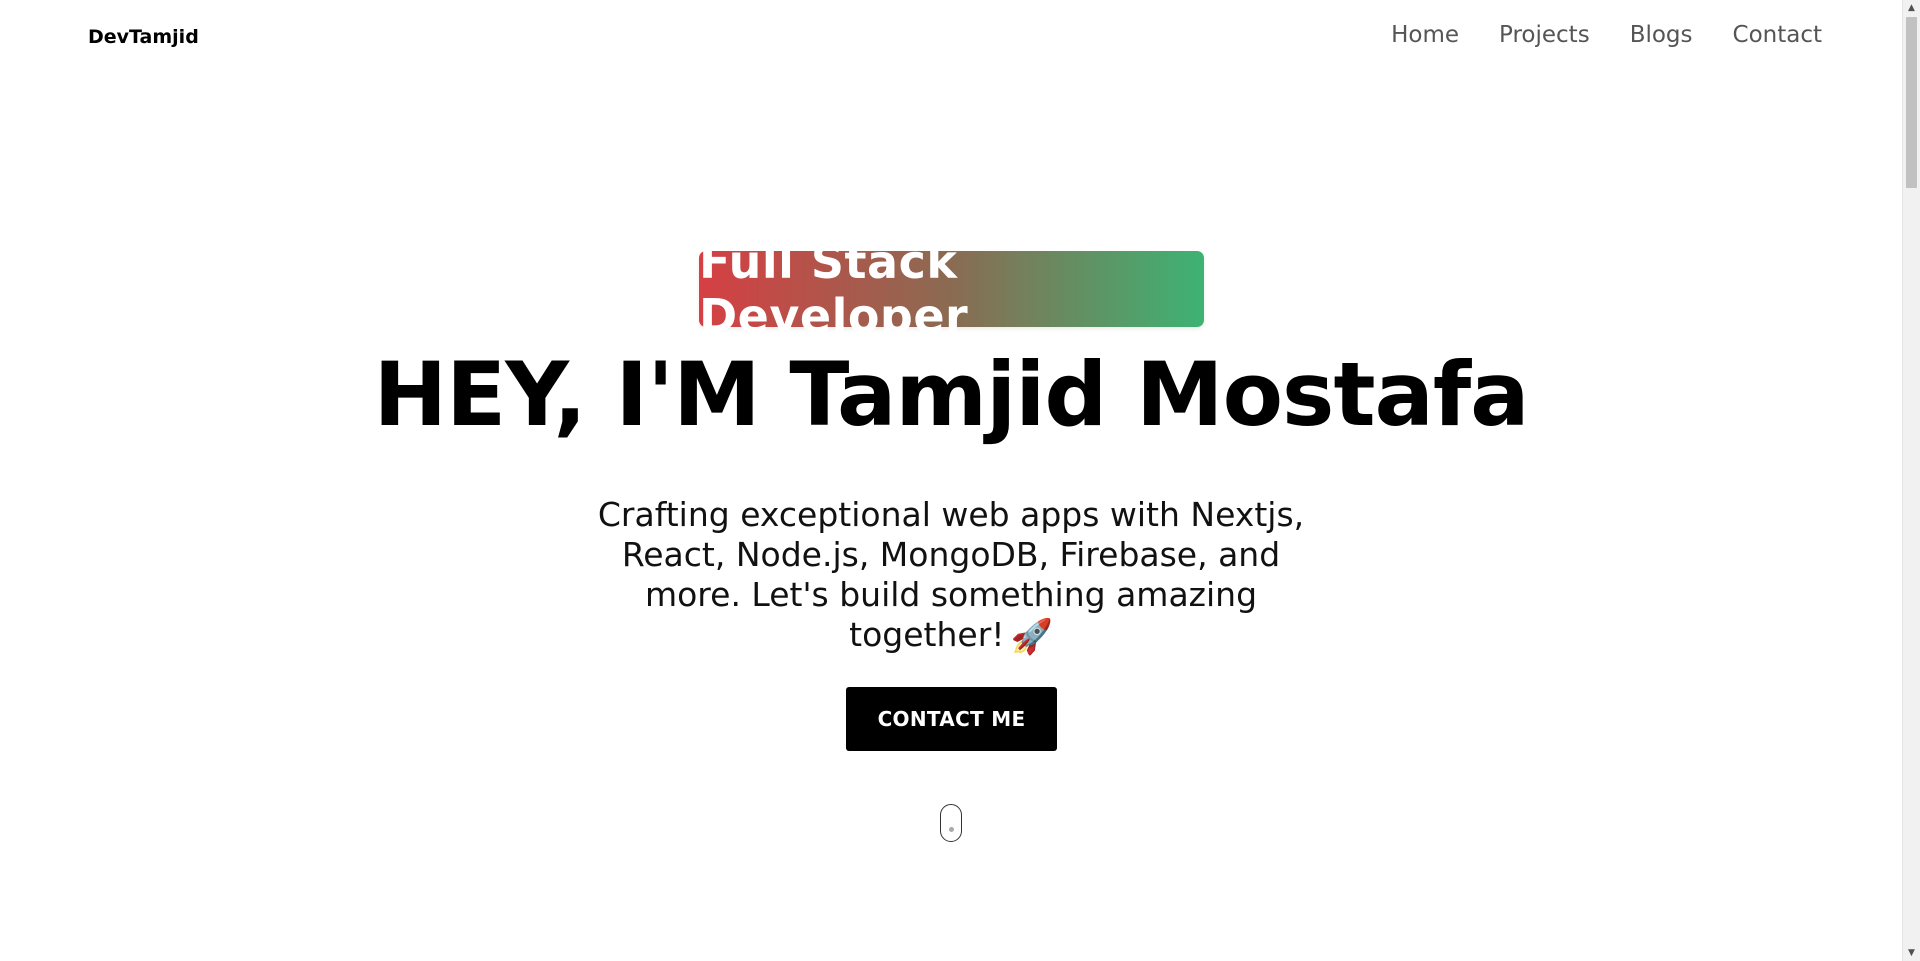 This screenshot has height=961, width=1920. Describe the element at coordinates (951, 394) in the screenshot. I see `hero-headline: HEY, I'M Tamjid Mostafa` at that location.